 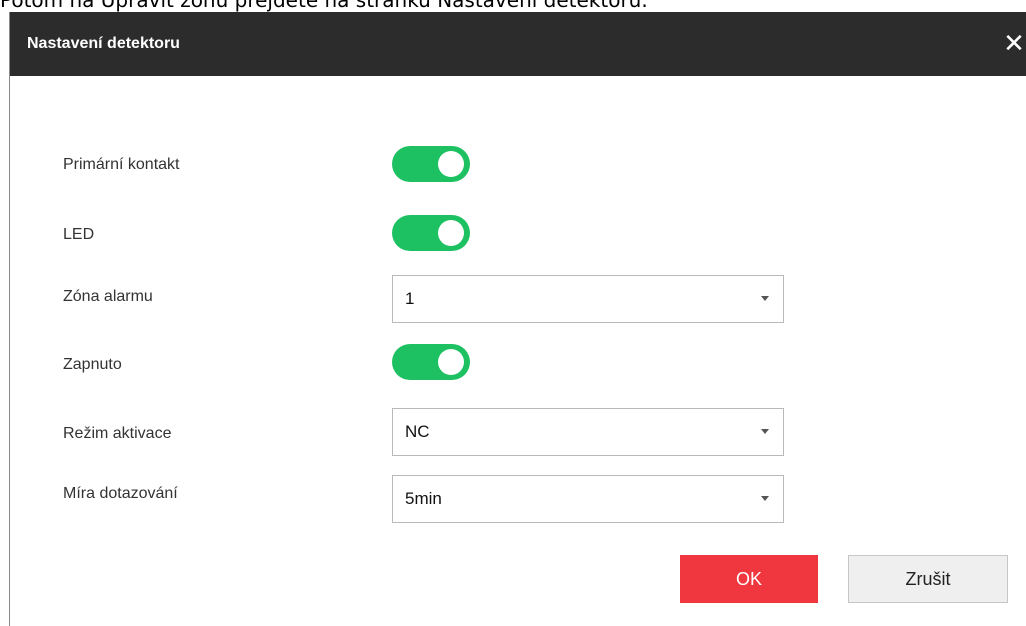 What do you see at coordinates (423, 498) in the screenshot?
I see `polling-rate-value: 5min` at bounding box center [423, 498].